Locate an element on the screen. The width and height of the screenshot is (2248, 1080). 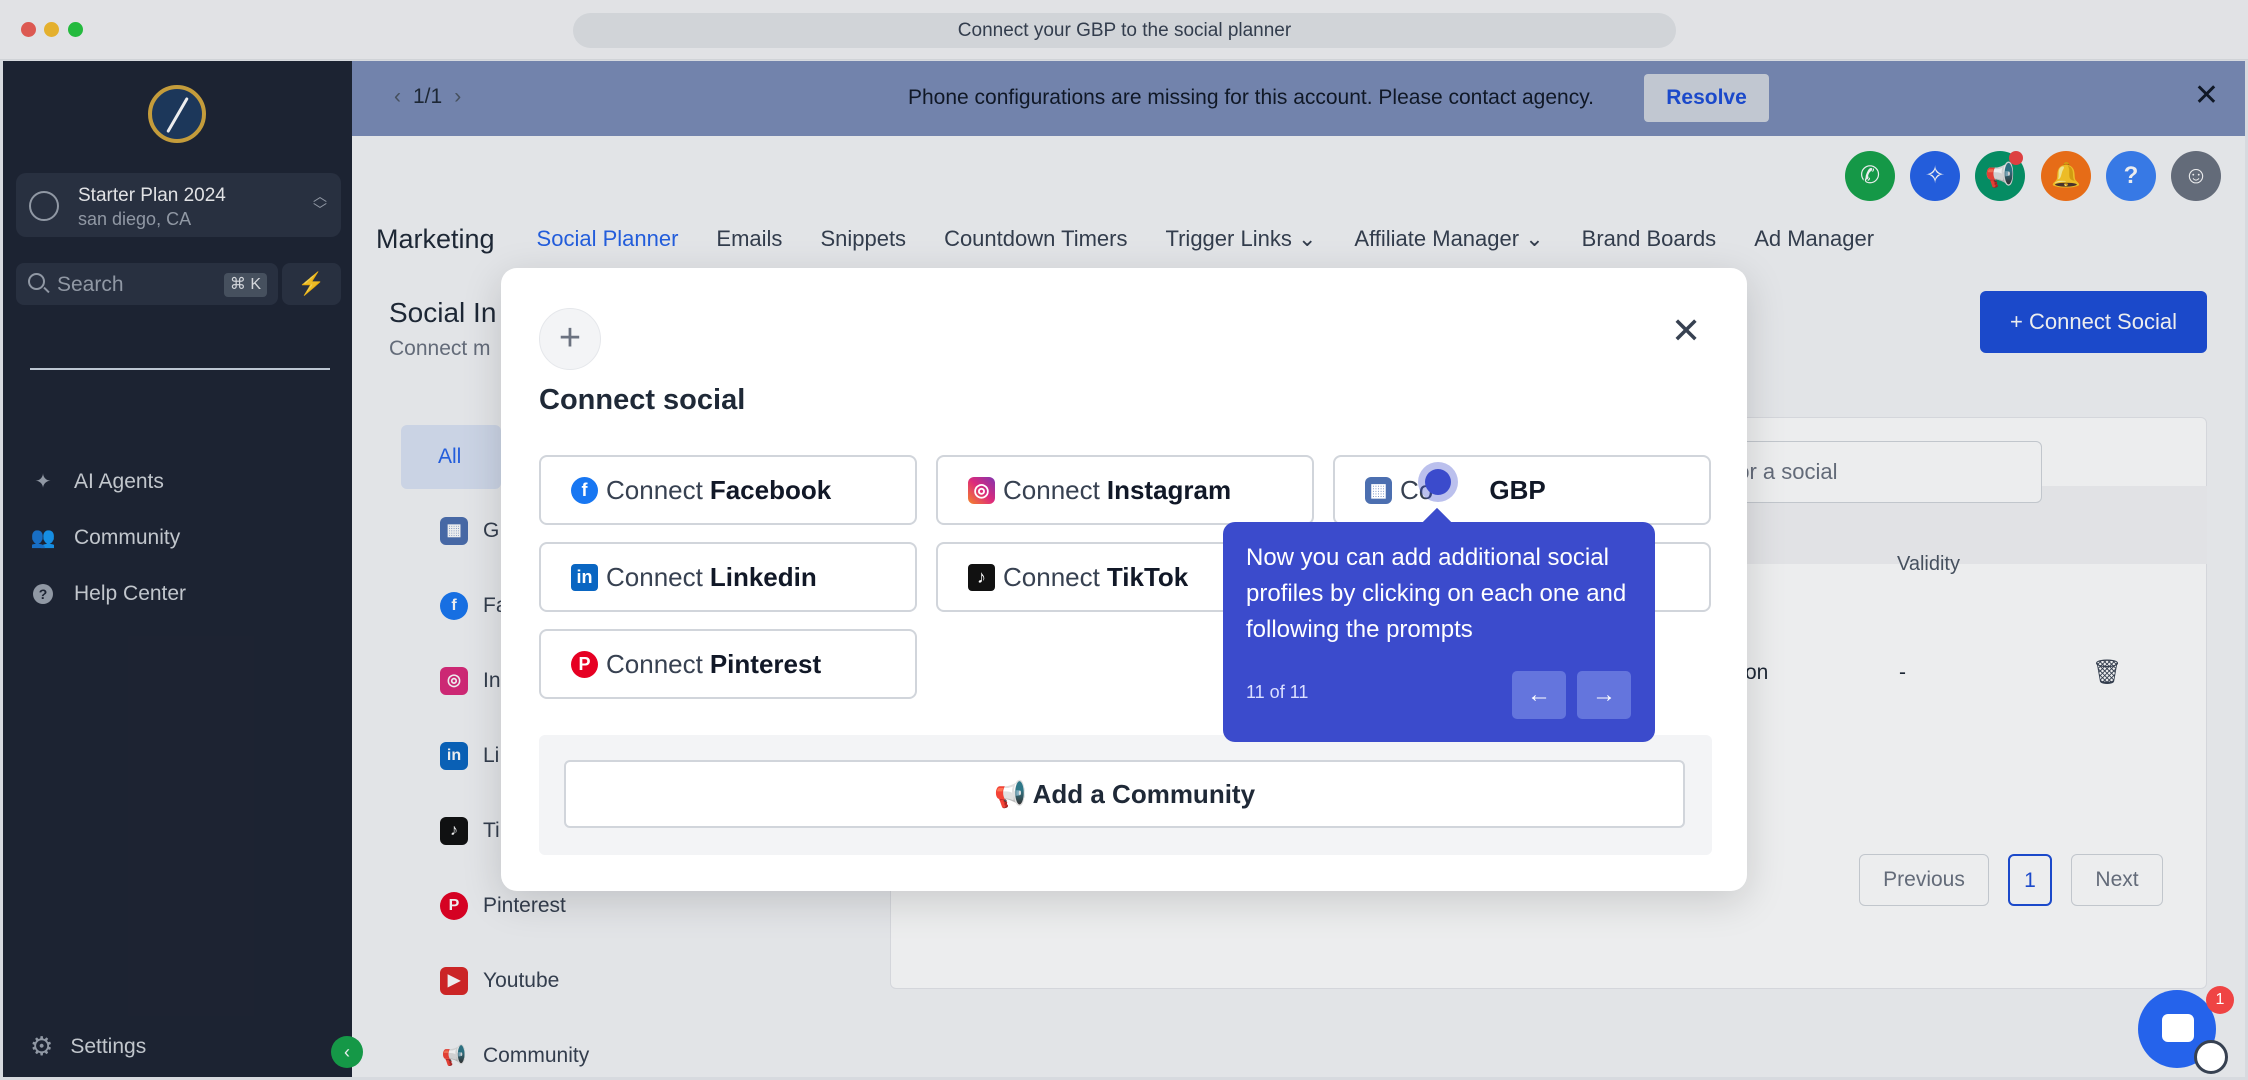
sidebar-item-settings: ⚙ Settings is located at coordinates (88, 1046).